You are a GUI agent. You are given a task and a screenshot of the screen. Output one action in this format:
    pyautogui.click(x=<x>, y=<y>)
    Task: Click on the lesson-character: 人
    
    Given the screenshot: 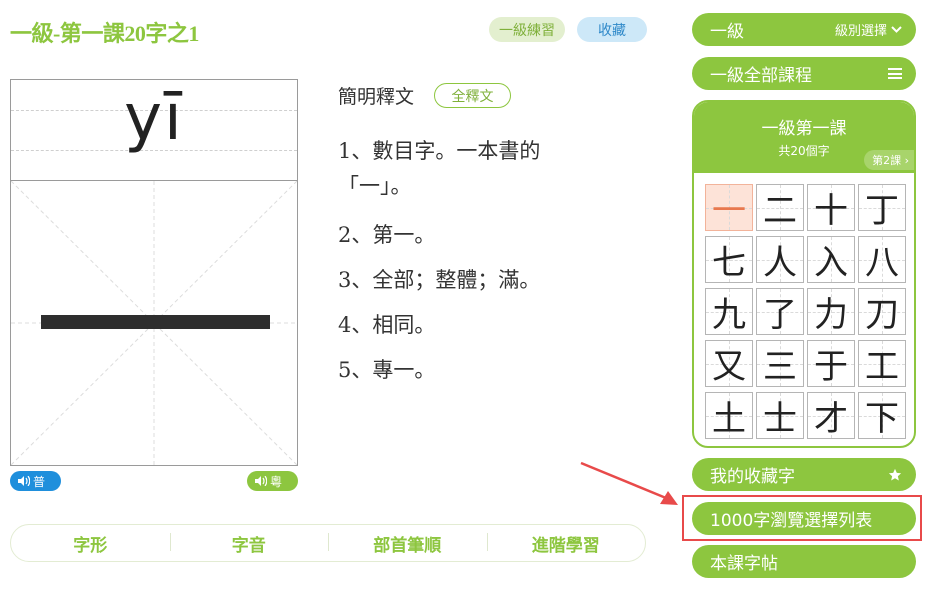 What is the action you would take?
    pyautogui.click(x=780, y=263)
    